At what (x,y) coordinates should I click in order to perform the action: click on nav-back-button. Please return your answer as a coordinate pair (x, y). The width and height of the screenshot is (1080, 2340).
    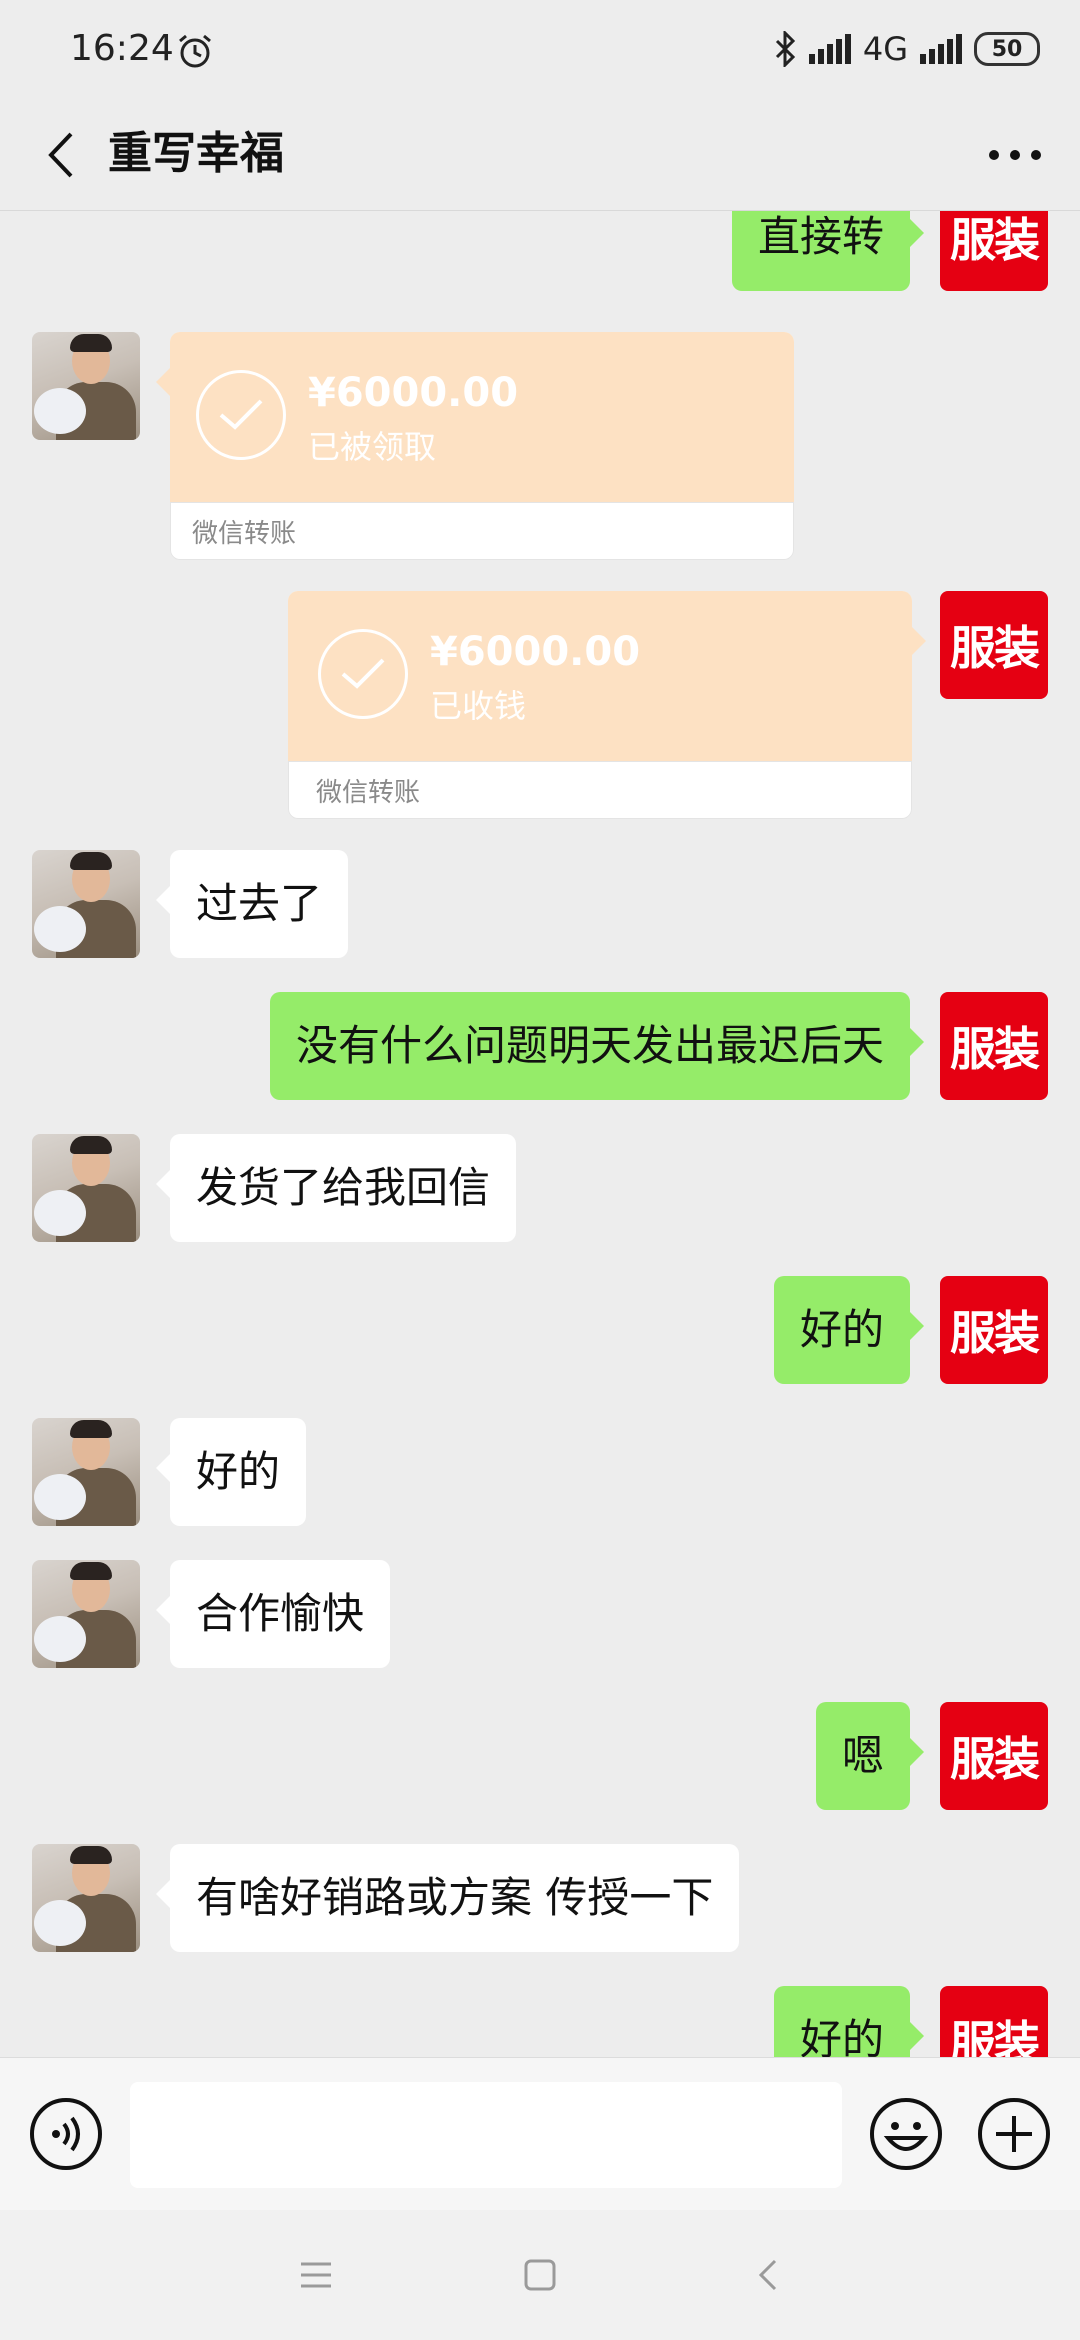
    Looking at the image, I should click on (768, 2275).